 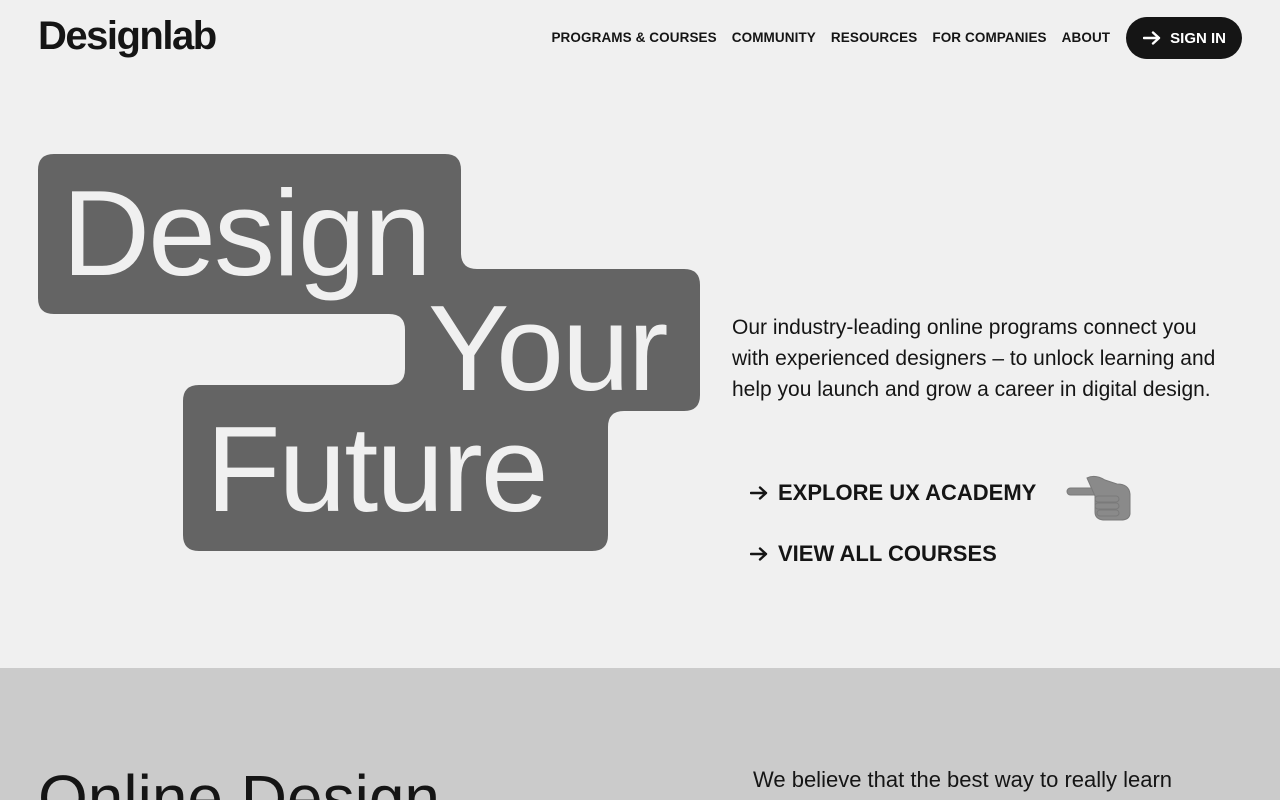 I want to click on explore-ux-academy-label: EXPLORE UX ACADEMY, so click(x=907, y=492).